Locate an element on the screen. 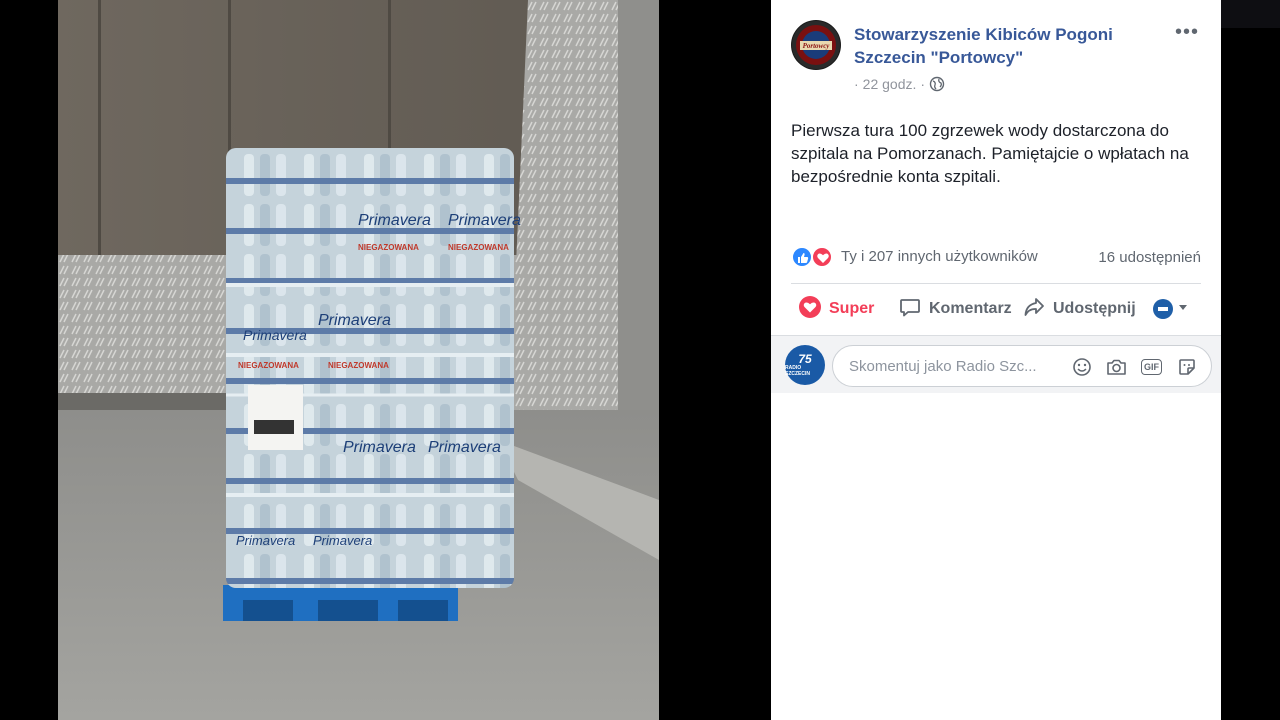 Image resolution: width=1280 pixels, height=720 pixels. comment-tools: GIF is located at coordinates (1134, 366).